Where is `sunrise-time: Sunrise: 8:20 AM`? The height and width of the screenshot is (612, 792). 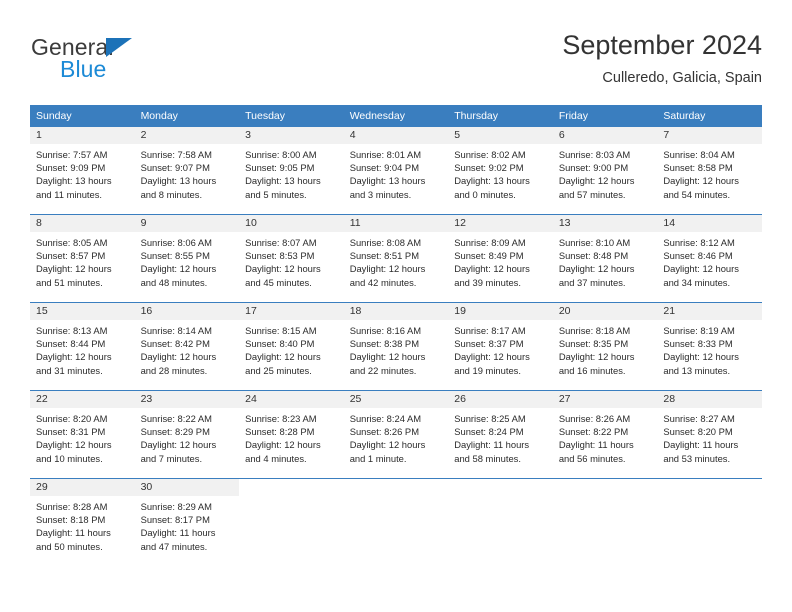 sunrise-time: Sunrise: 8:20 AM is located at coordinates (72, 418).